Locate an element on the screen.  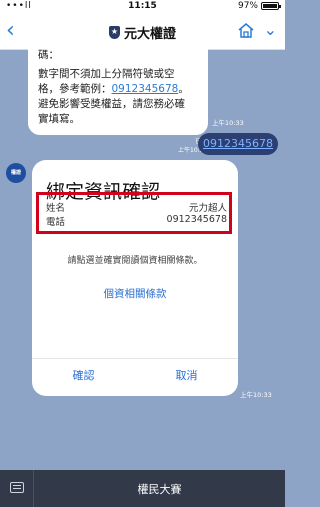
battery-percent: 97% is located at coordinates (247, 6).